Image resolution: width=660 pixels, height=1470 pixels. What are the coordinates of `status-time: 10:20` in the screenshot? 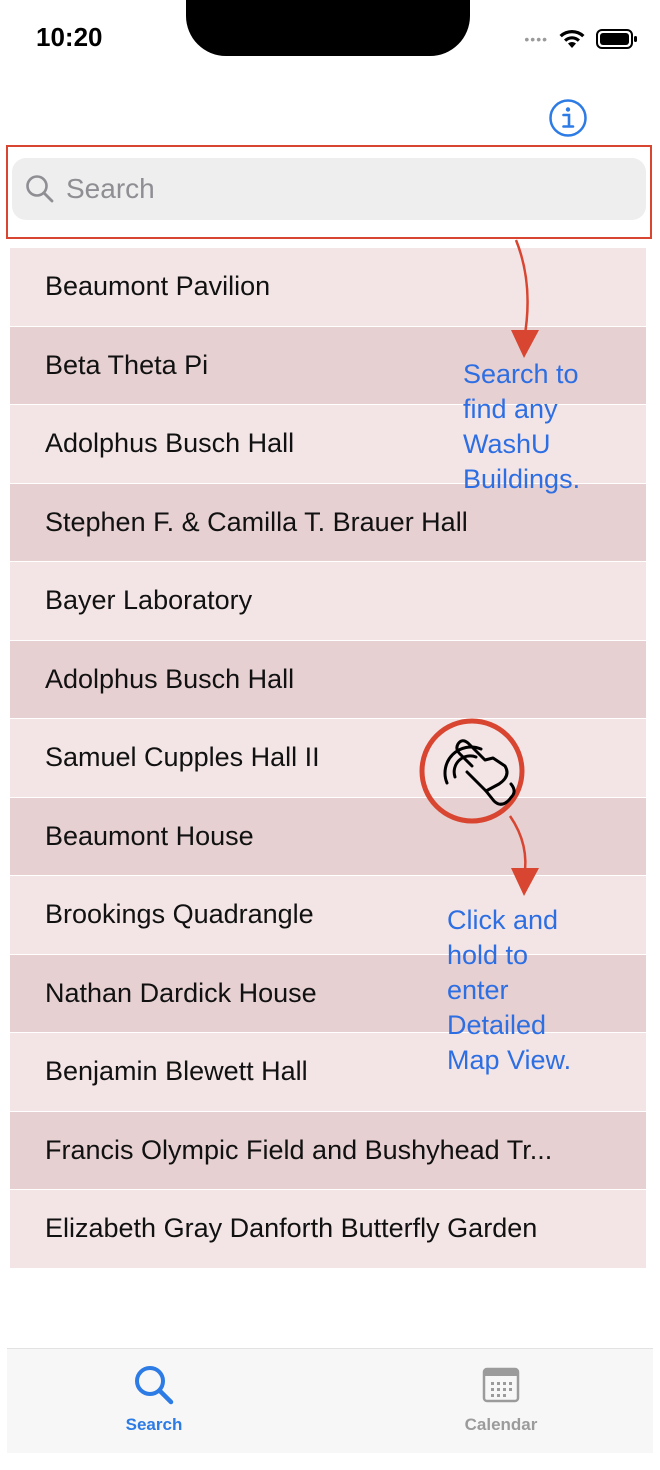 It's located at (69, 37).